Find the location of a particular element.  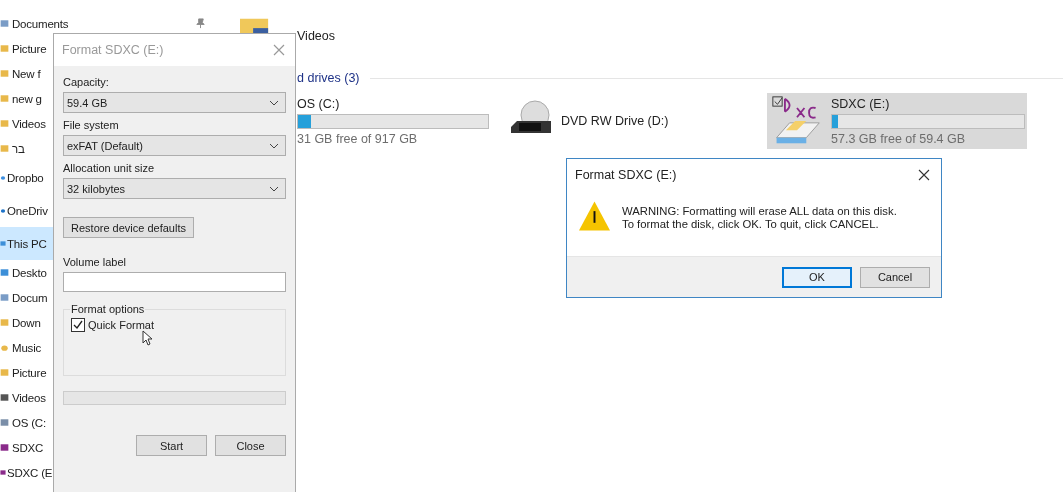

free-space-text: 31 GB free of 917 GB is located at coordinates (358, 138).